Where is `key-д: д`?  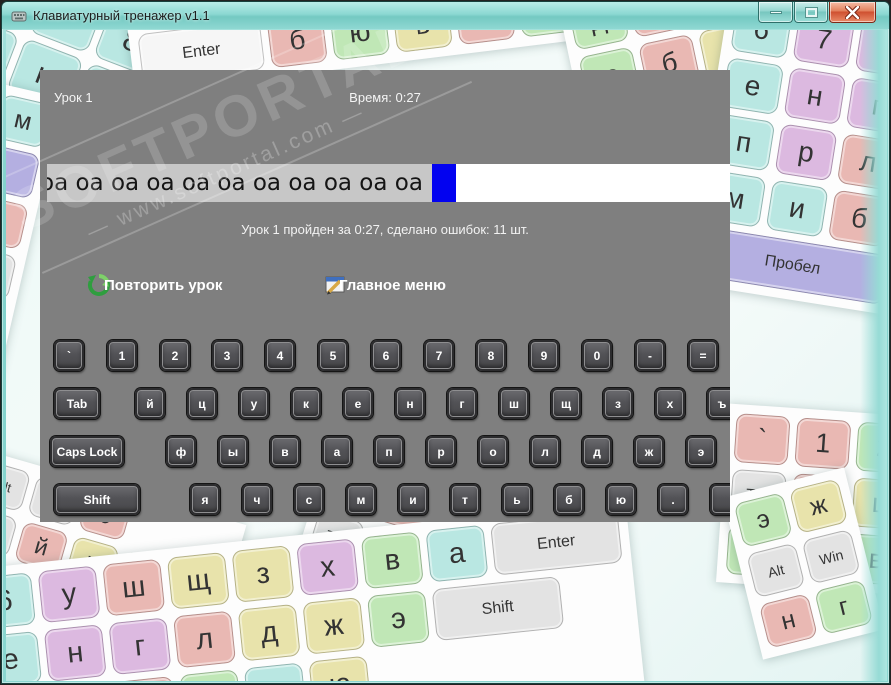
key-д: д is located at coordinates (597, 451).